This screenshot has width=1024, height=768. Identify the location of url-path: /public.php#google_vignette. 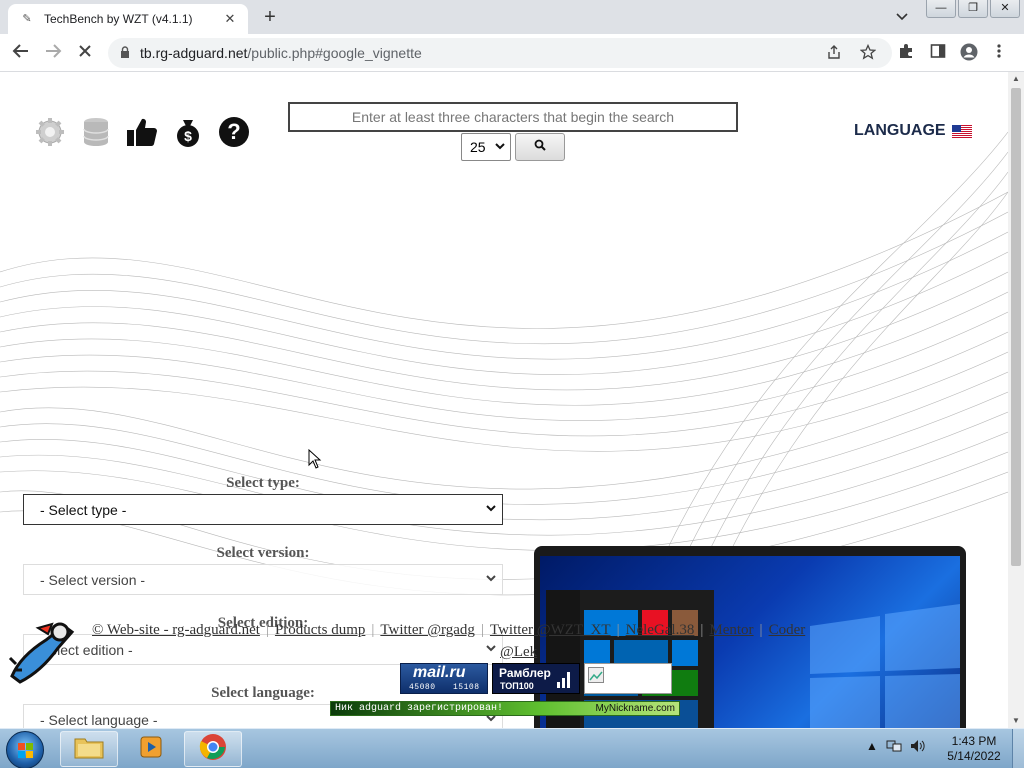
(334, 53).